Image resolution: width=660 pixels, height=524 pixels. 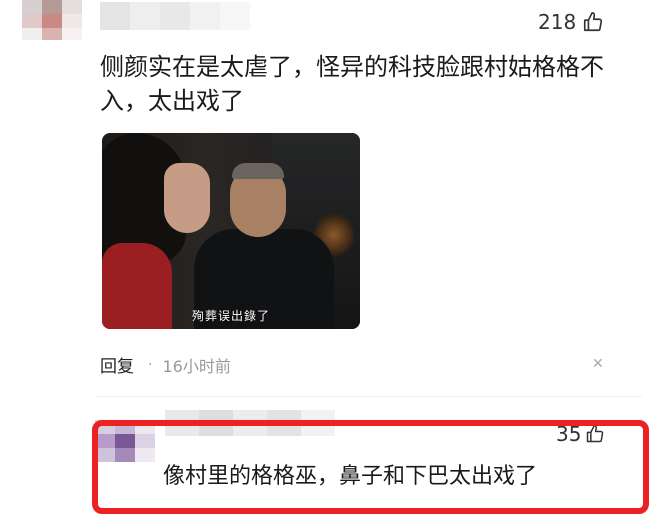 I want to click on comment-image: 殉葬误出錄了, so click(x=231, y=231).